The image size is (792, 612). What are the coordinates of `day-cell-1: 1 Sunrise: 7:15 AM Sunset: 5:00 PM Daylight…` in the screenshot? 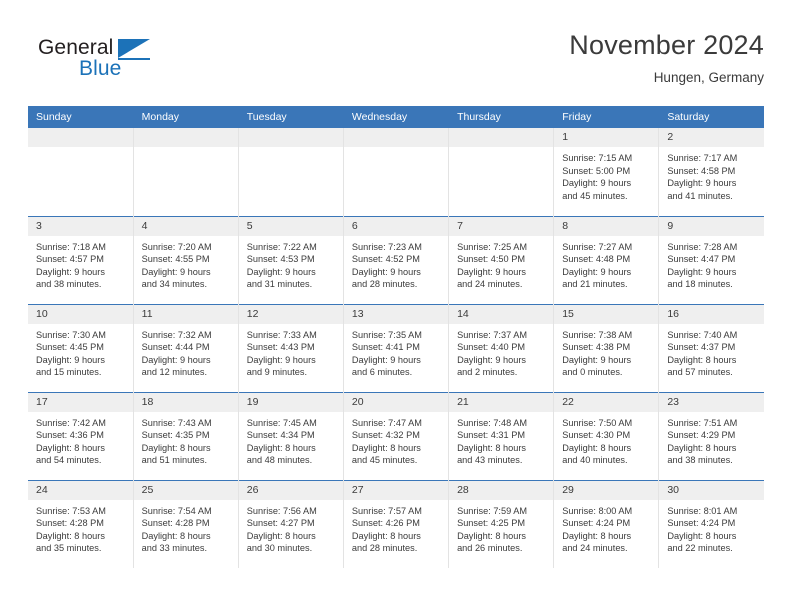 It's located at (606, 172).